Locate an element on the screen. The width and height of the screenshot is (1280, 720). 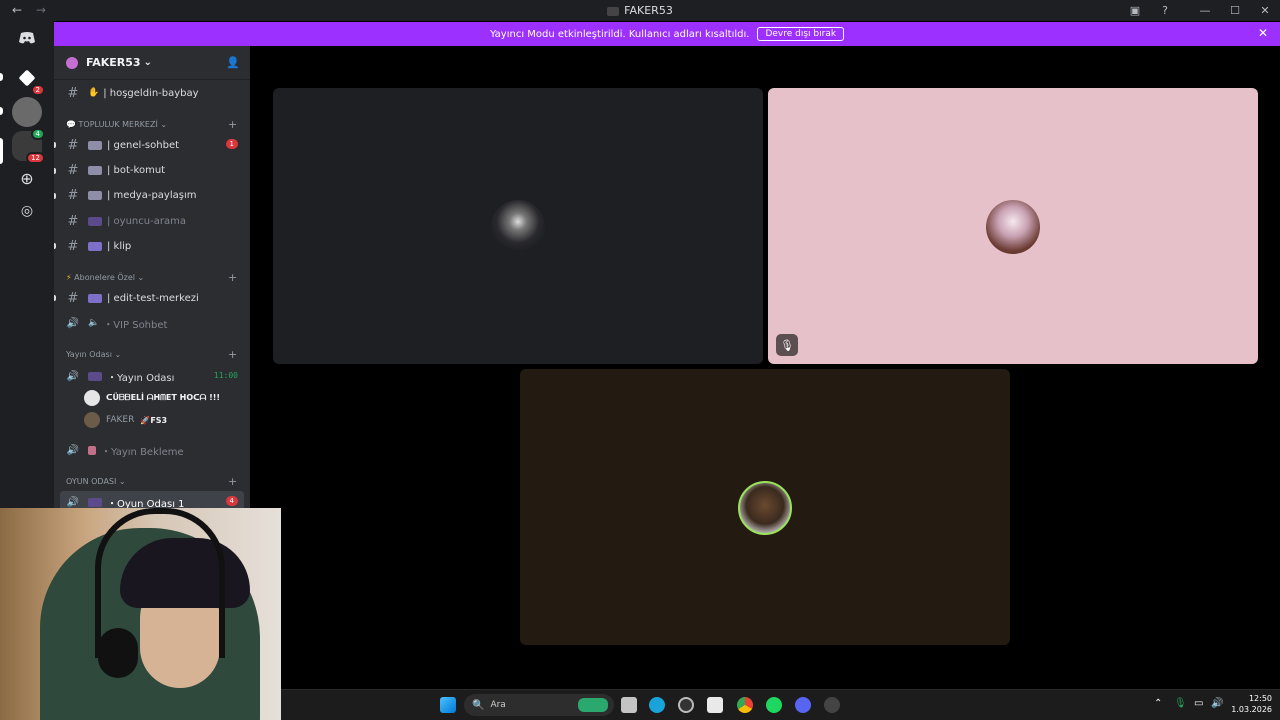
close-banner-icon: ✕ is located at coordinates (1263, 33).